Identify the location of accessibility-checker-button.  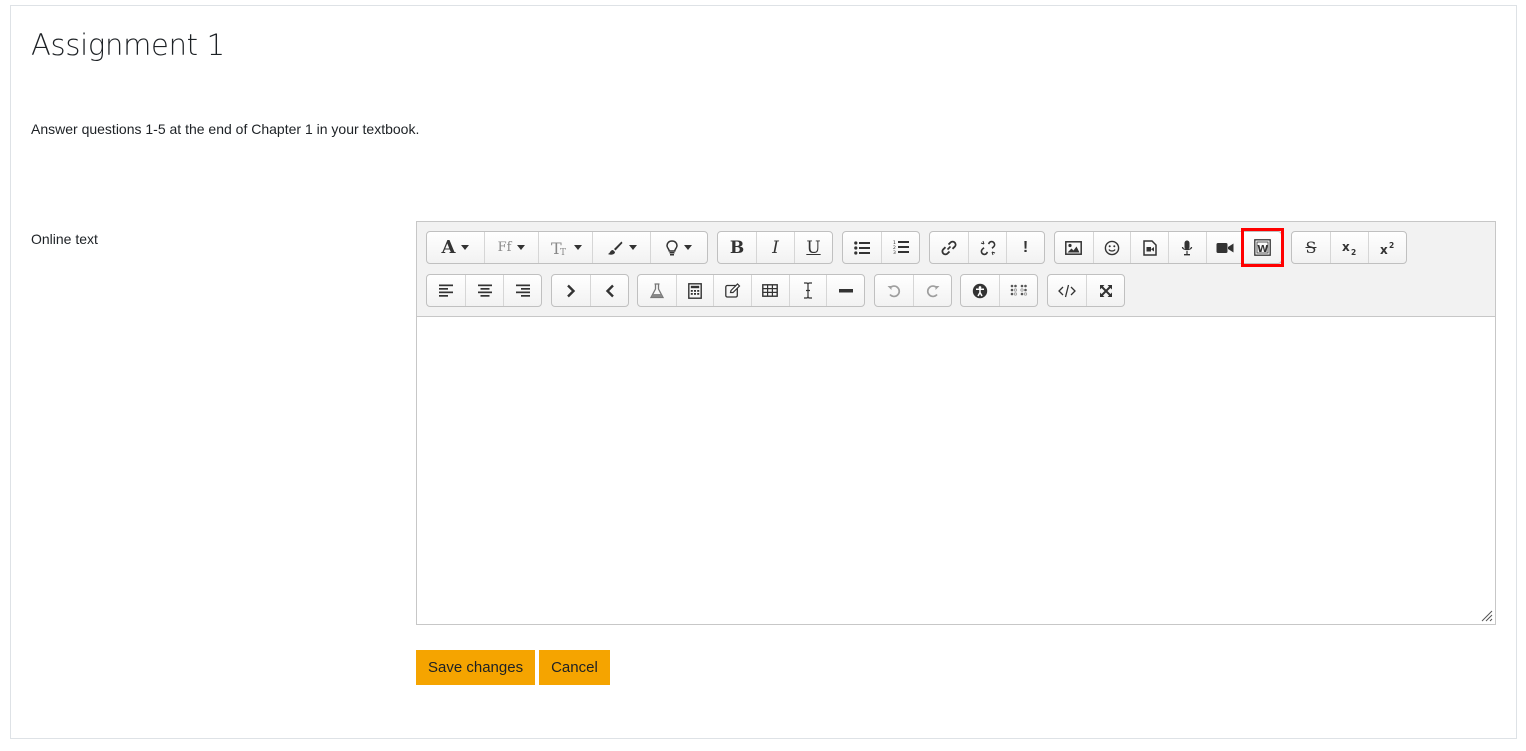
(980, 290).